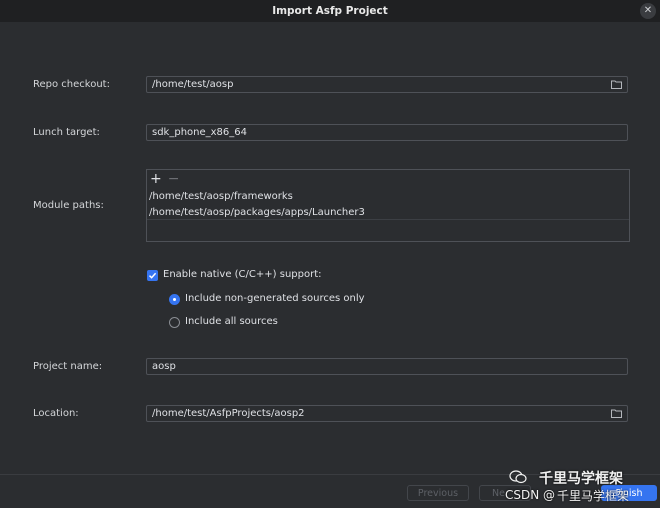 Image resolution: width=660 pixels, height=508 pixels. Describe the element at coordinates (387, 84) in the screenshot. I see `repo-checkout-field: /home/test/aosp` at that location.